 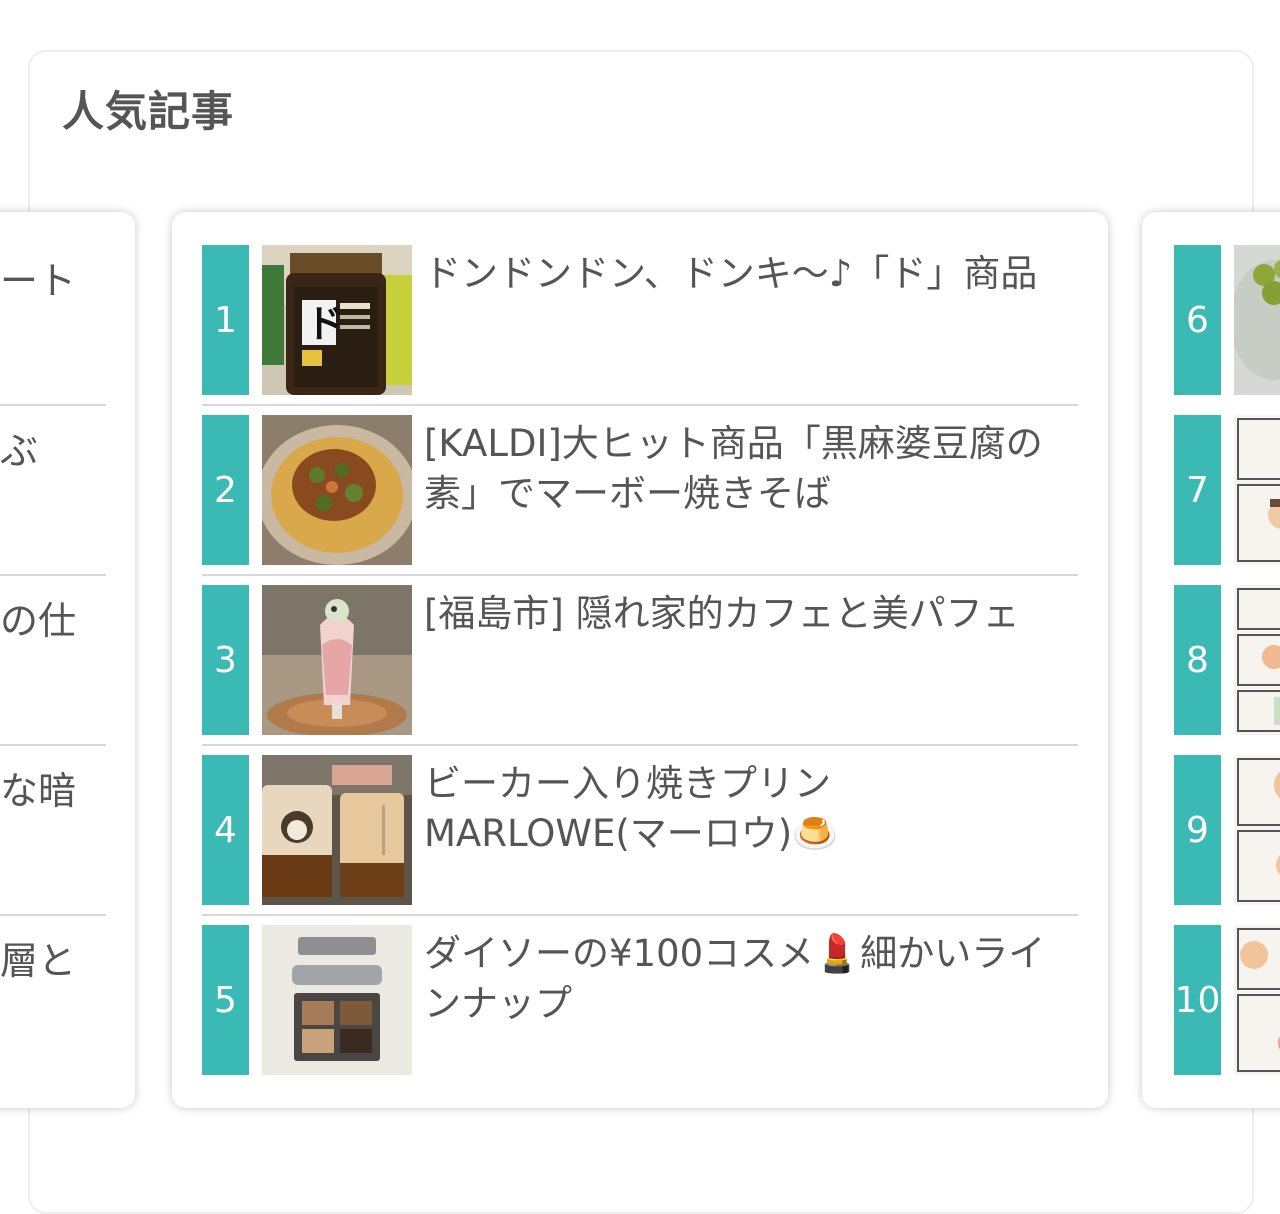 I want to click on thumbnail-jar: ド, so click(x=337, y=320).